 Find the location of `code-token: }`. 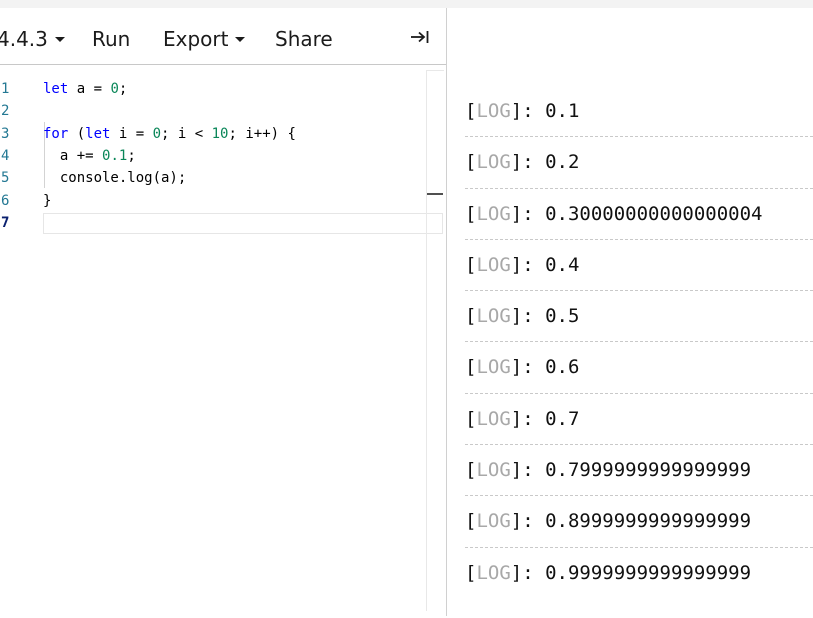

code-token: } is located at coordinates (47, 200).